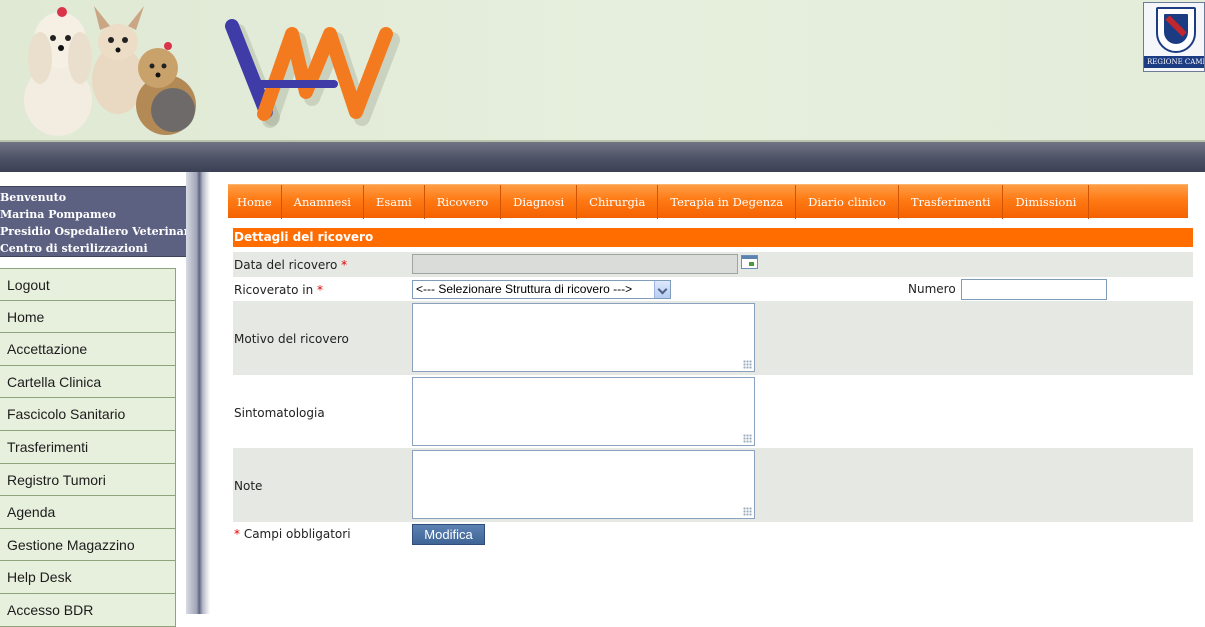 Image resolution: width=1205 pixels, height=627 pixels. What do you see at coordinates (1174, 62) in the screenshot?
I see `region-badge-text: REGIONE CAMPANIA` at bounding box center [1174, 62].